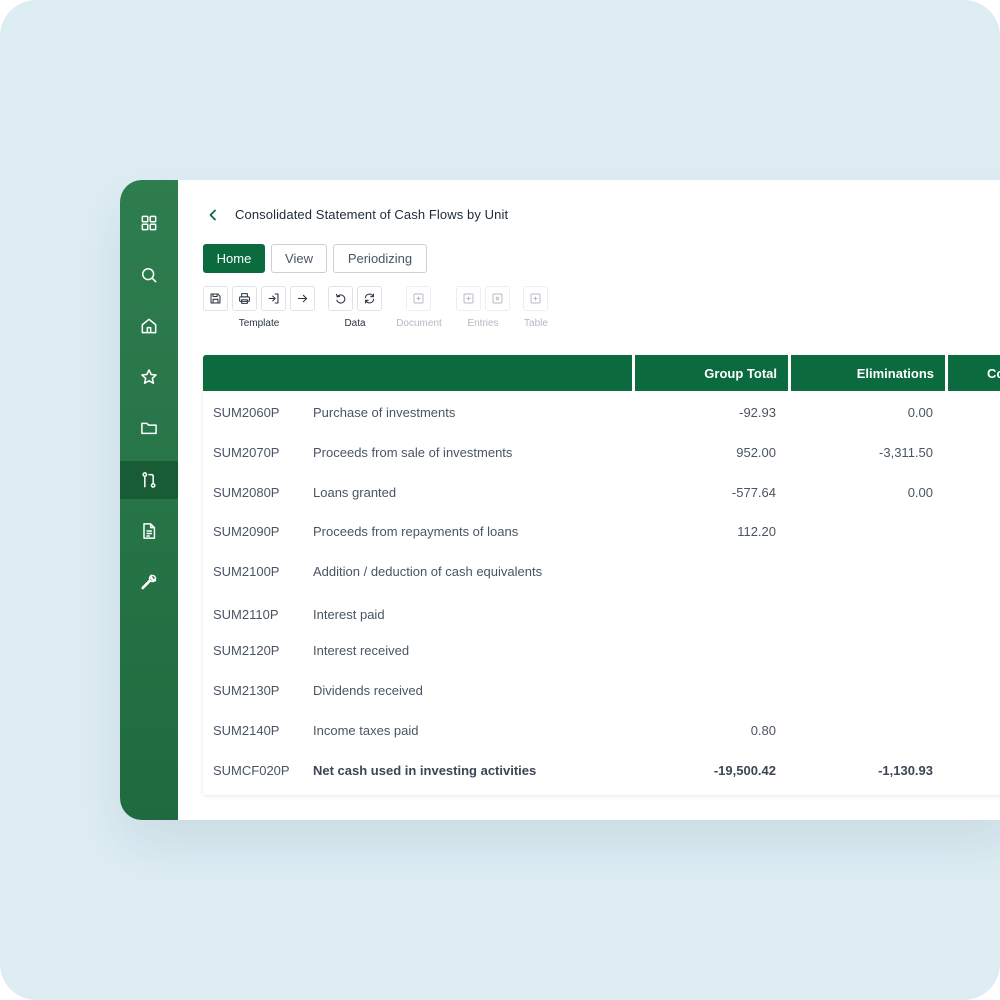  Describe the element at coordinates (974, 373) in the screenshot. I see `column-header-consolidated: Co` at that location.